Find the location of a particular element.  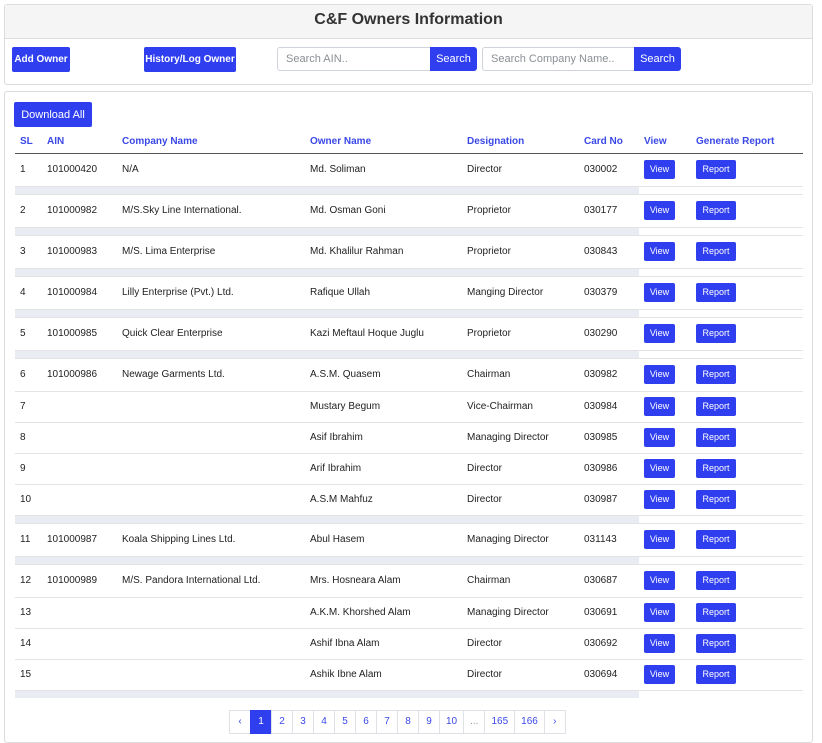

designation-cell: Proprietor is located at coordinates (520, 210).